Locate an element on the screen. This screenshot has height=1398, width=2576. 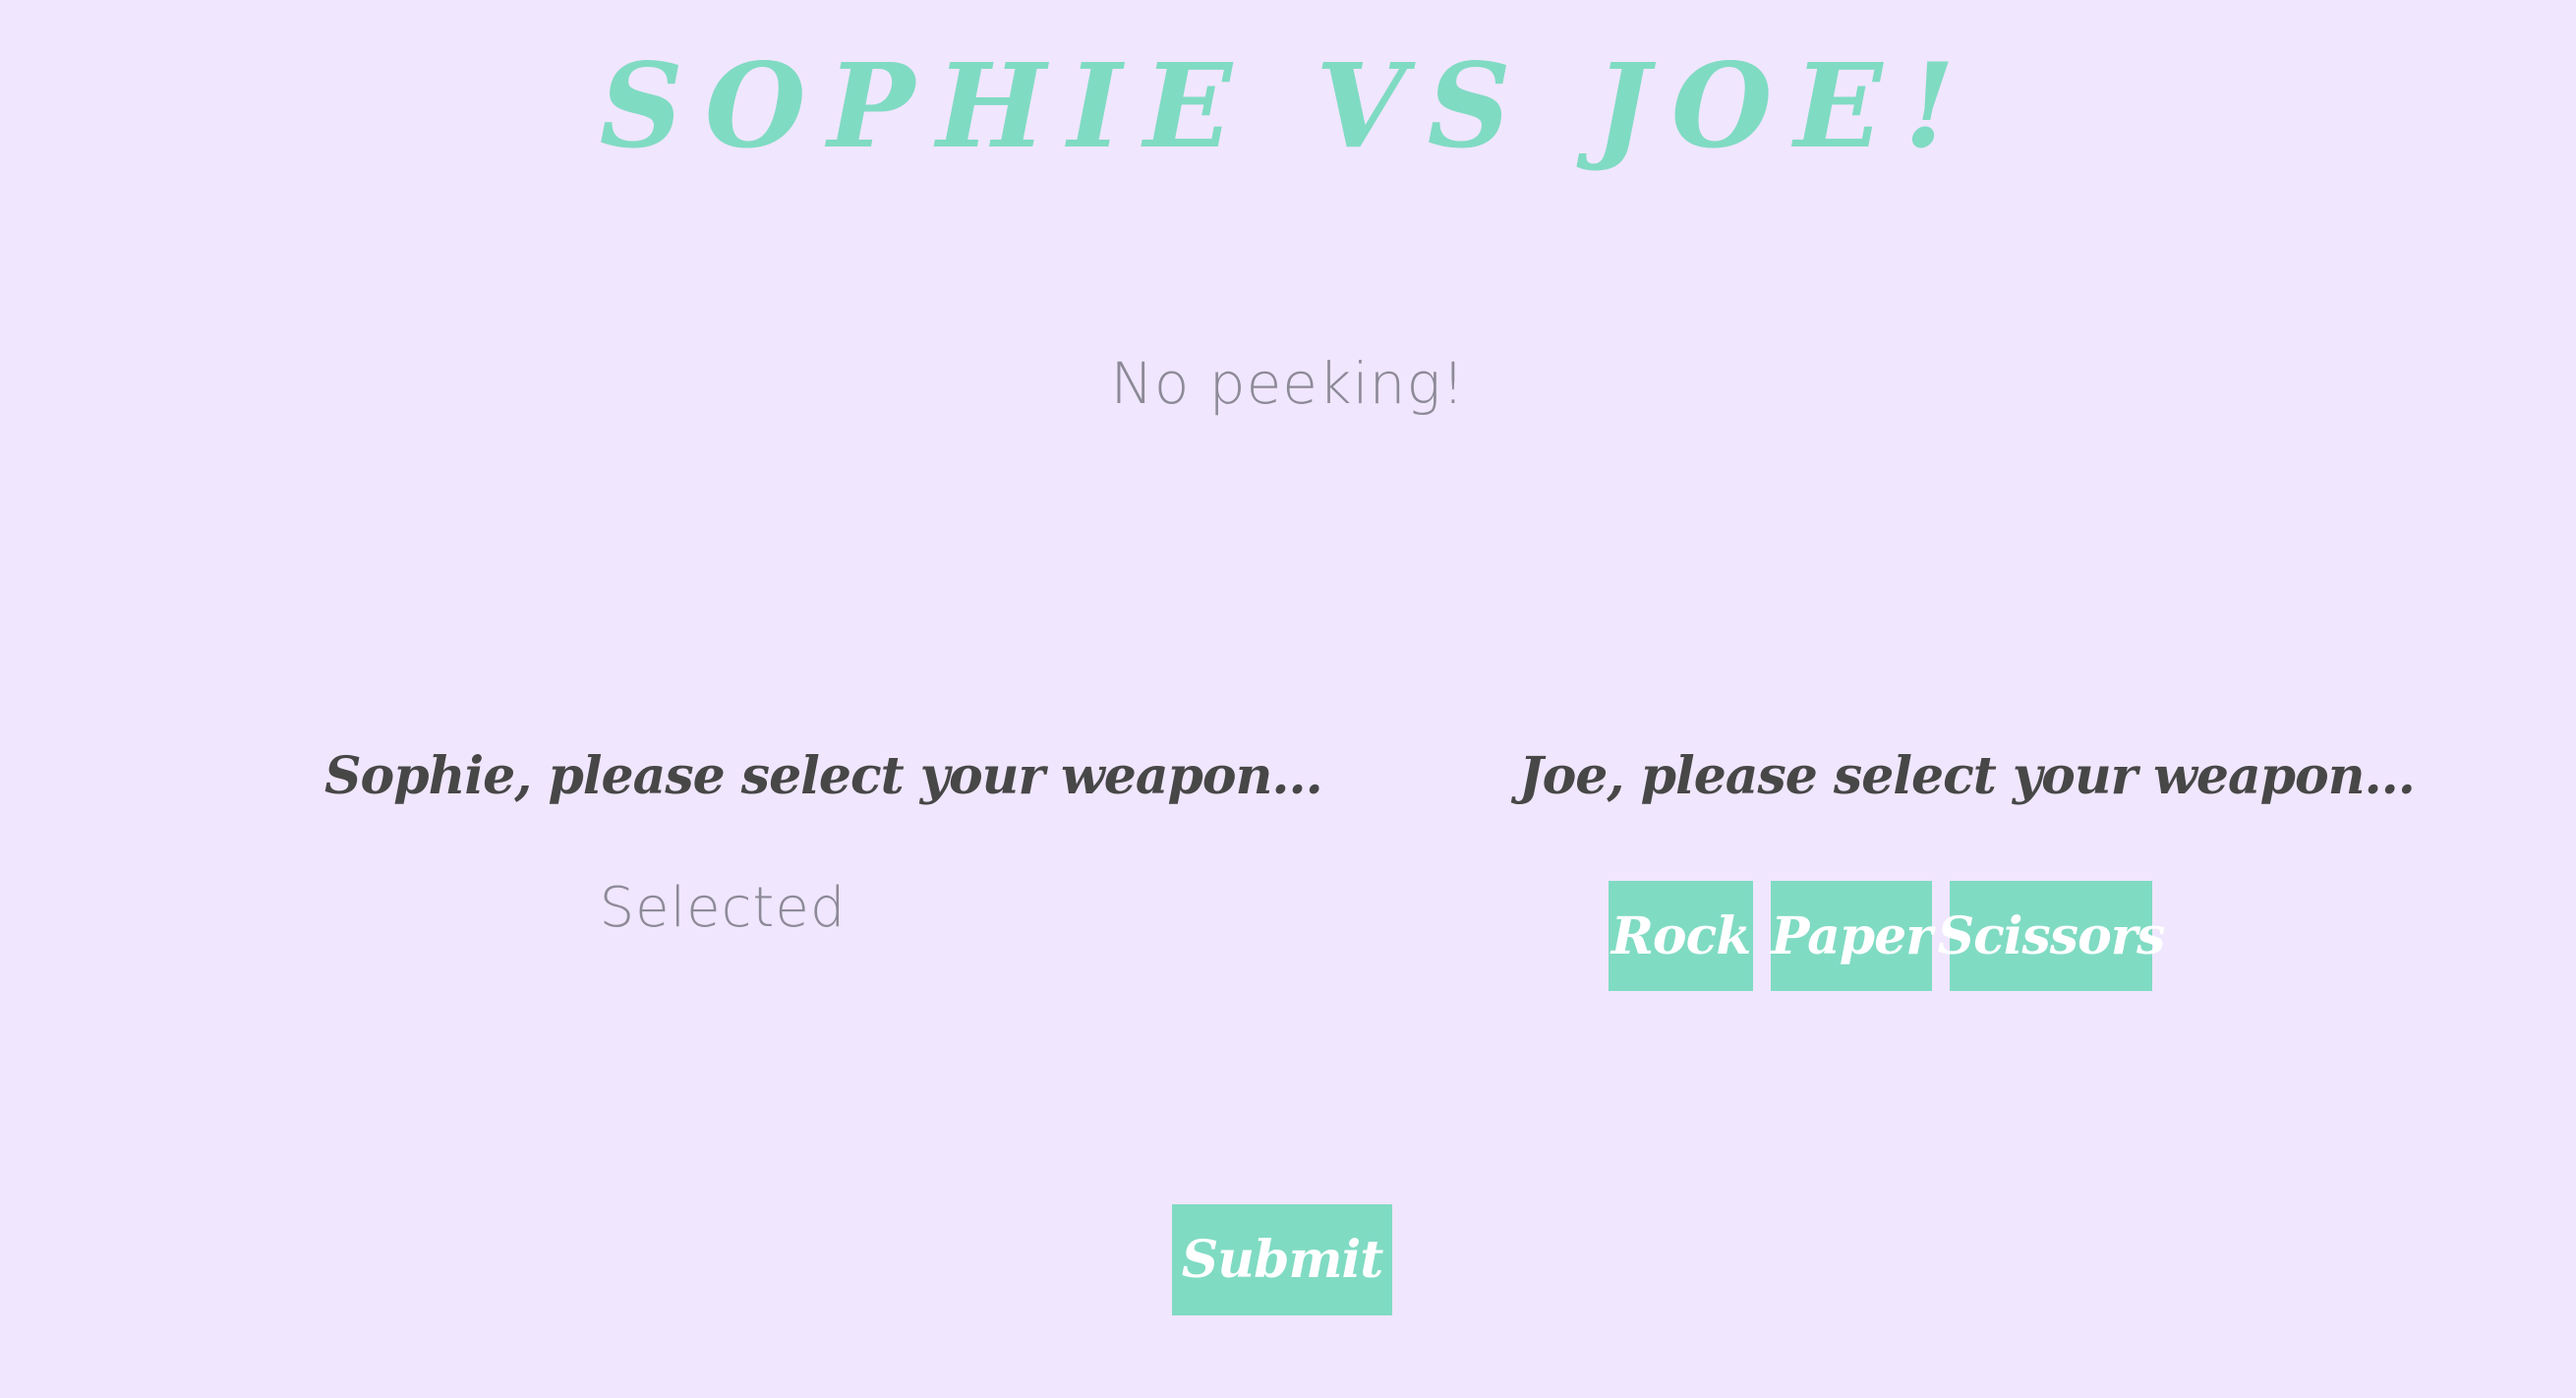
no-peeking-notice: No peeking! is located at coordinates (1288, 383).